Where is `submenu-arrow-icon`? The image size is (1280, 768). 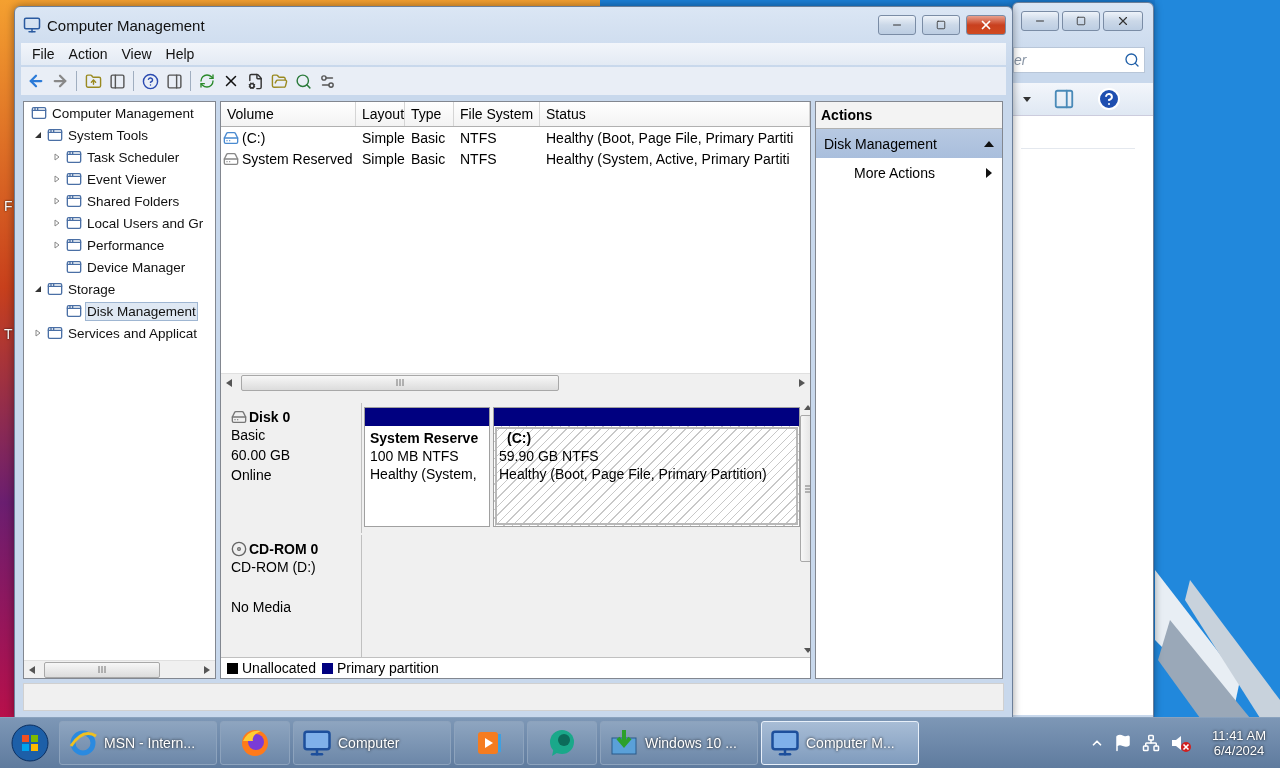
submenu-arrow-icon is located at coordinates (989, 173).